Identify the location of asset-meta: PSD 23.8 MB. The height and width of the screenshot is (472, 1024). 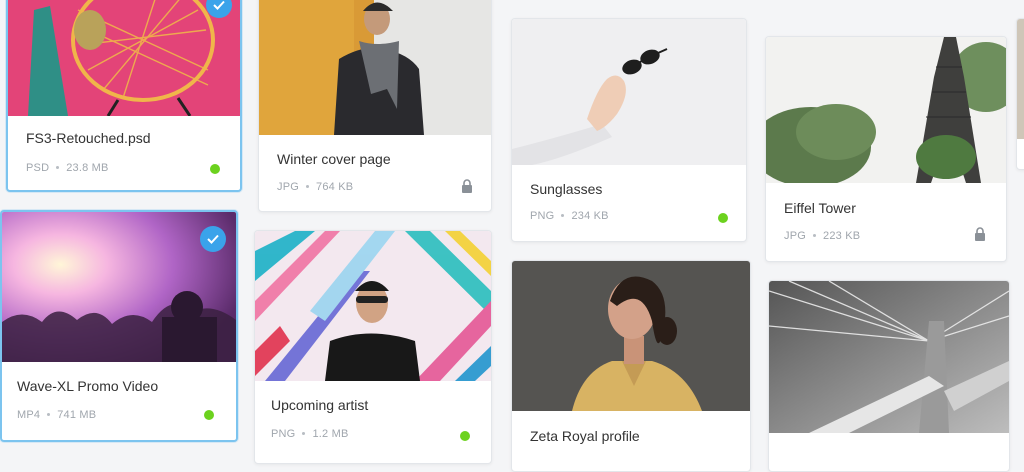
(67, 168).